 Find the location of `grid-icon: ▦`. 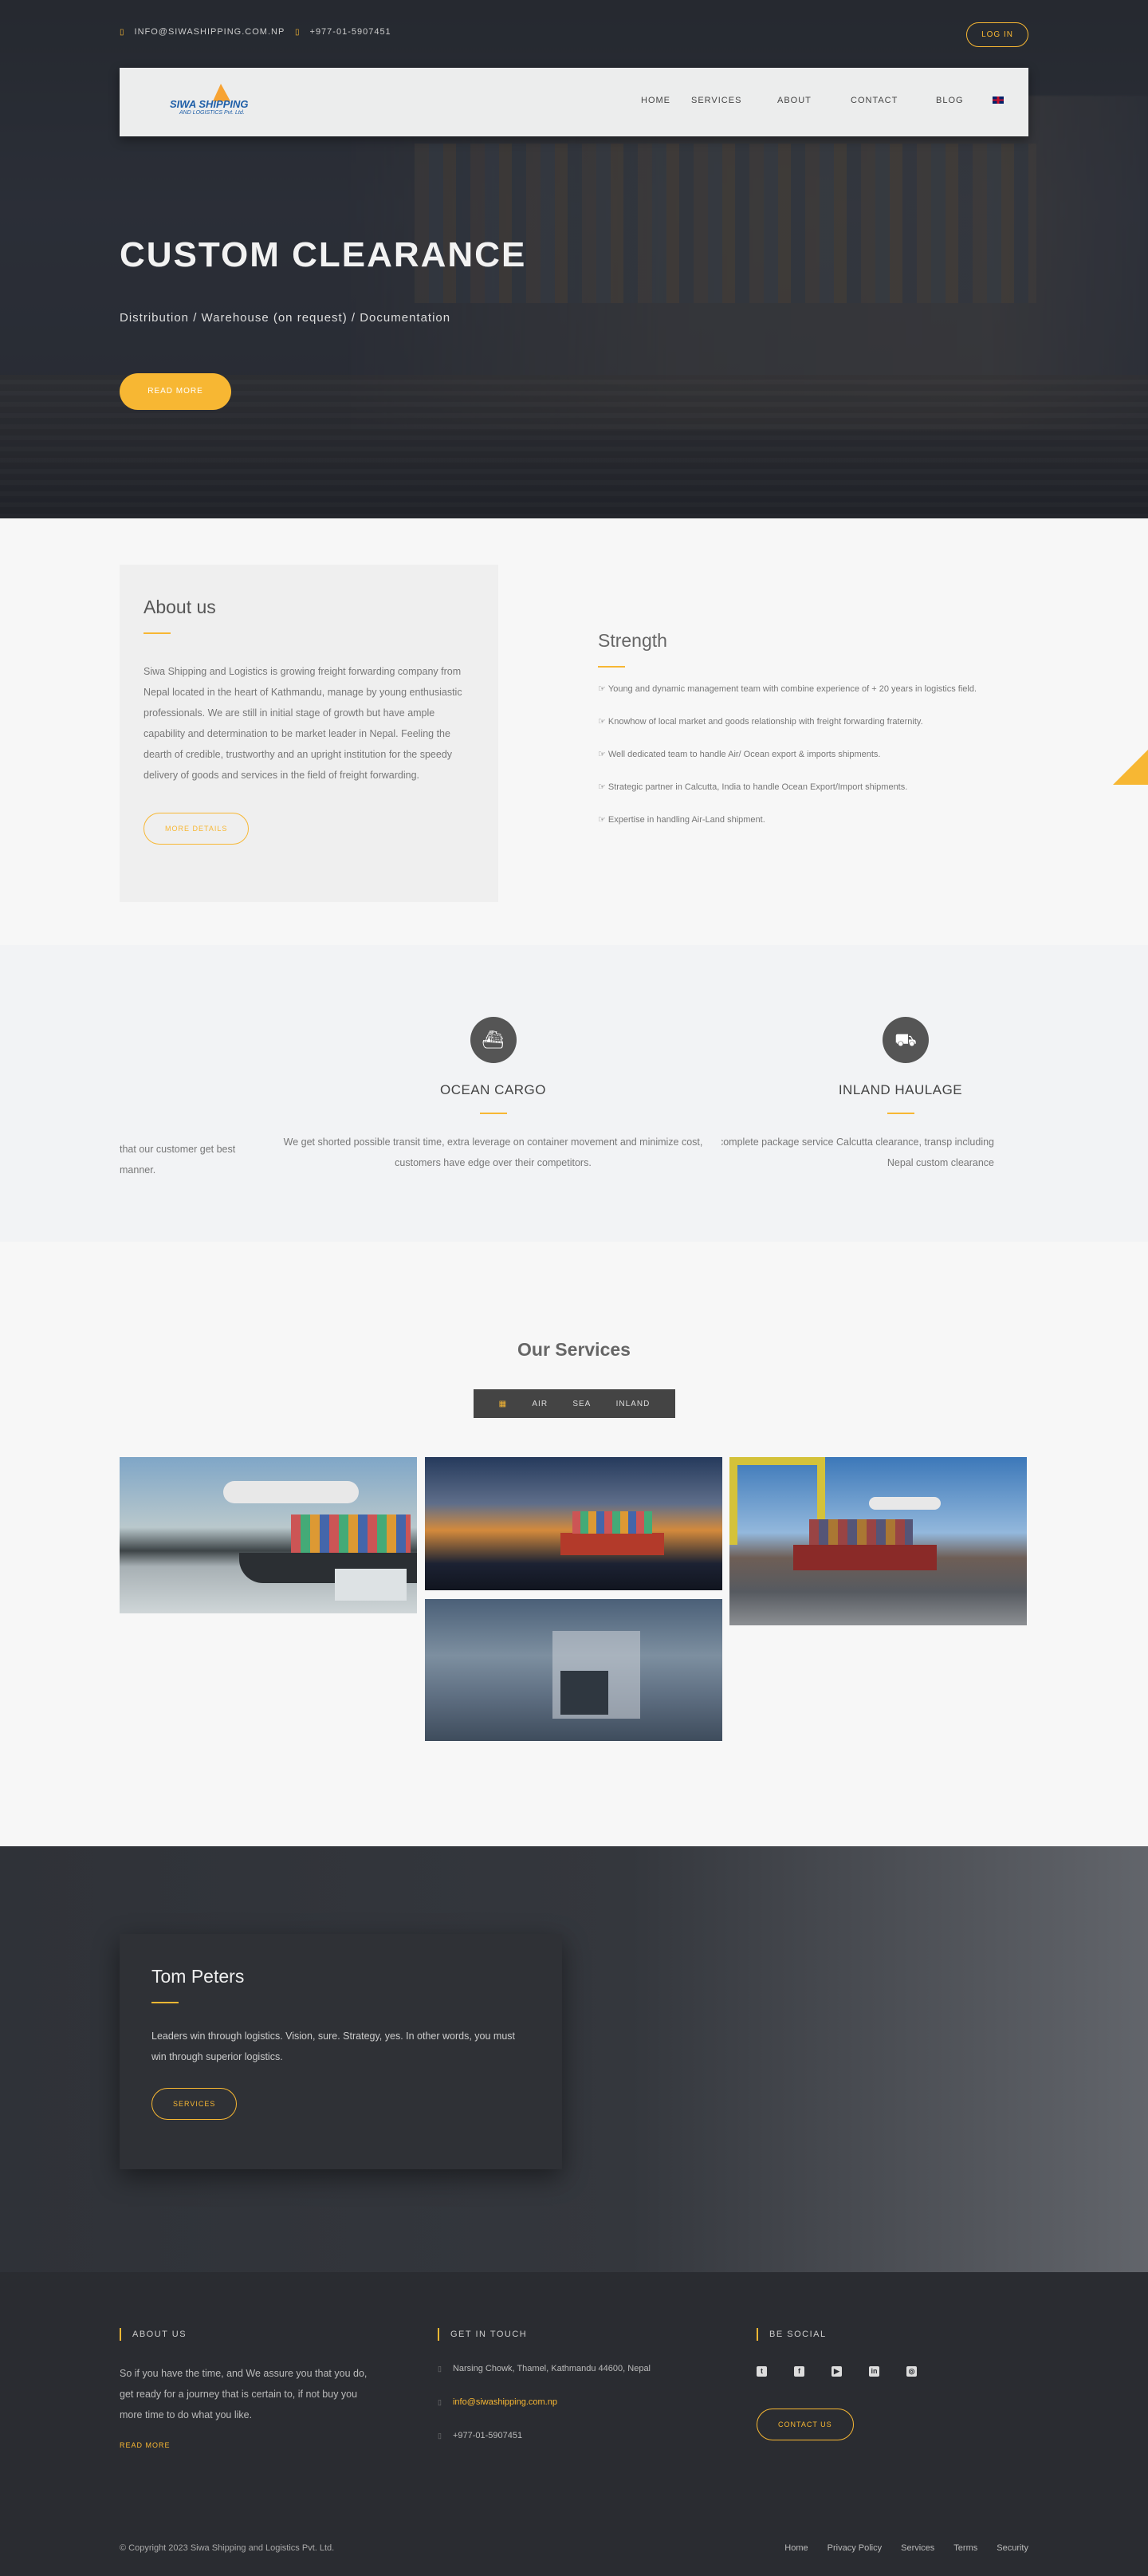

grid-icon: ▦ is located at coordinates (503, 1404).